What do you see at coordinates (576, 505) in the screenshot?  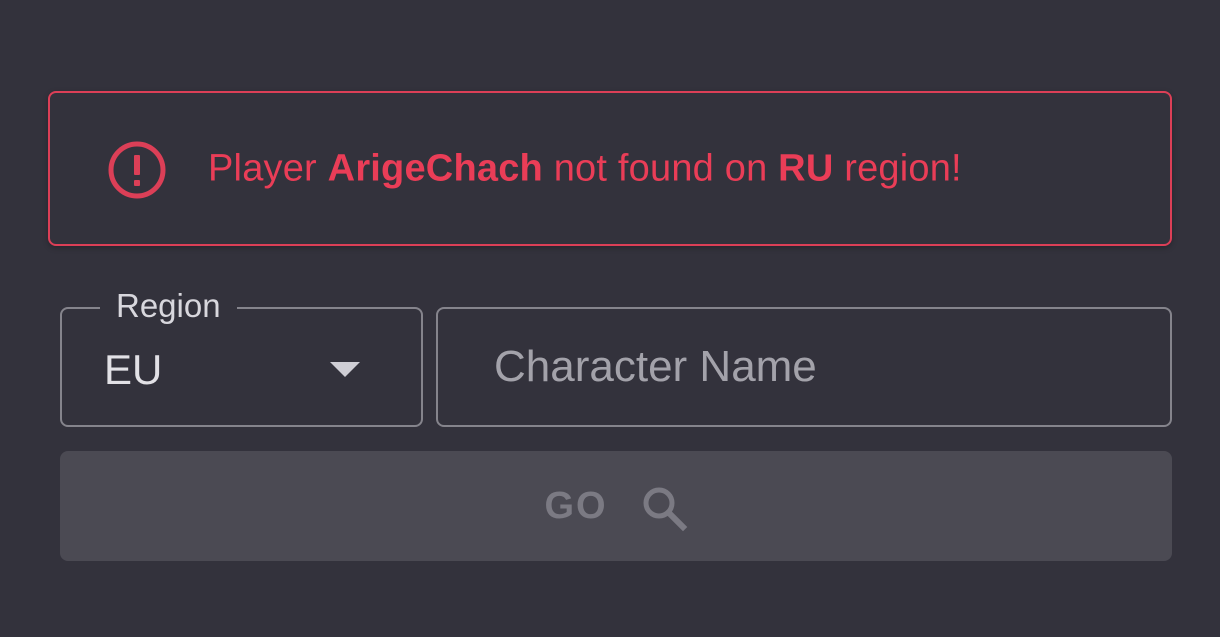 I see `go-label: GO` at bounding box center [576, 505].